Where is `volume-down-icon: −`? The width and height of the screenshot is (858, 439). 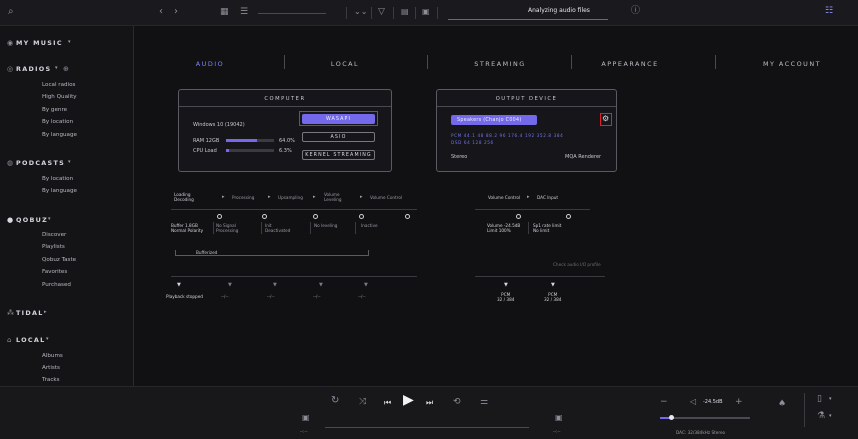
volume-down-icon: − is located at coordinates (664, 402).